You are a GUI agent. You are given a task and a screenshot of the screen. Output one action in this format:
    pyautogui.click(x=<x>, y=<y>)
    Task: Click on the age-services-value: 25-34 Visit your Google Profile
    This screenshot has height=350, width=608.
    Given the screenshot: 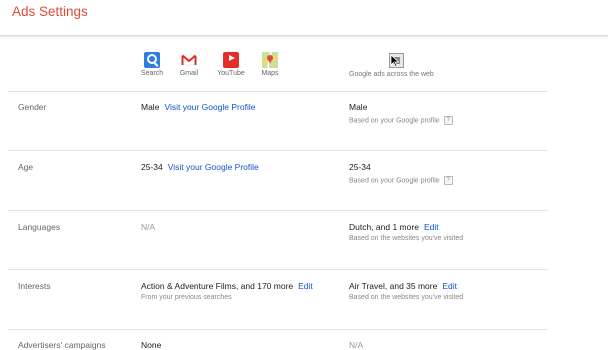 What is the action you would take?
    pyautogui.click(x=200, y=167)
    